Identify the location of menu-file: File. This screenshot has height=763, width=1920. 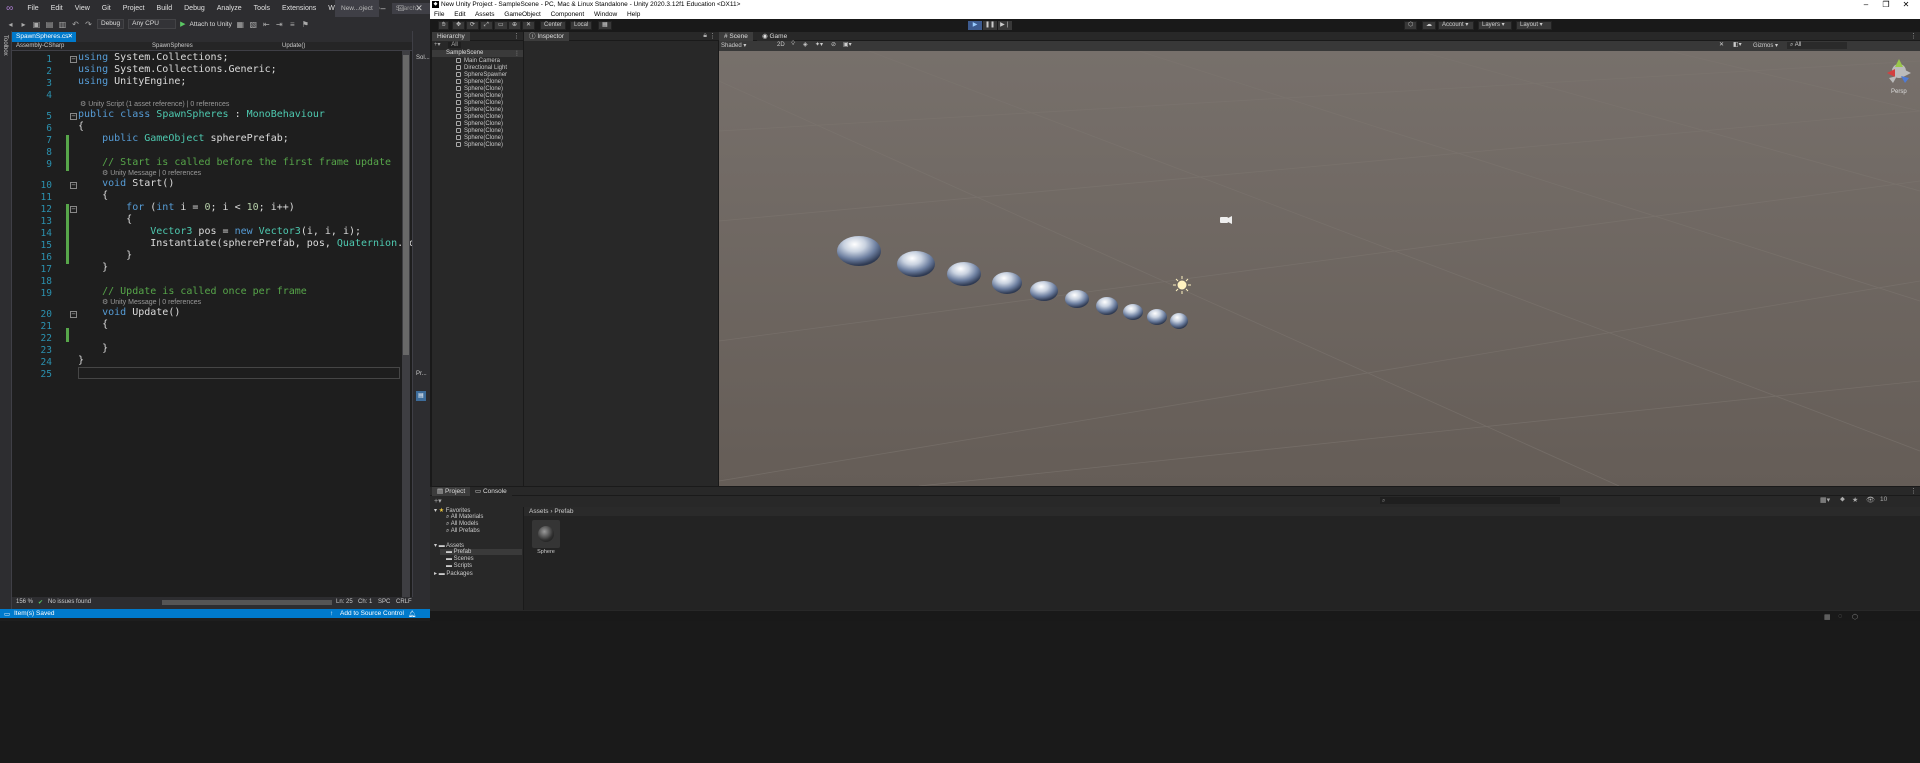
(32, 8).